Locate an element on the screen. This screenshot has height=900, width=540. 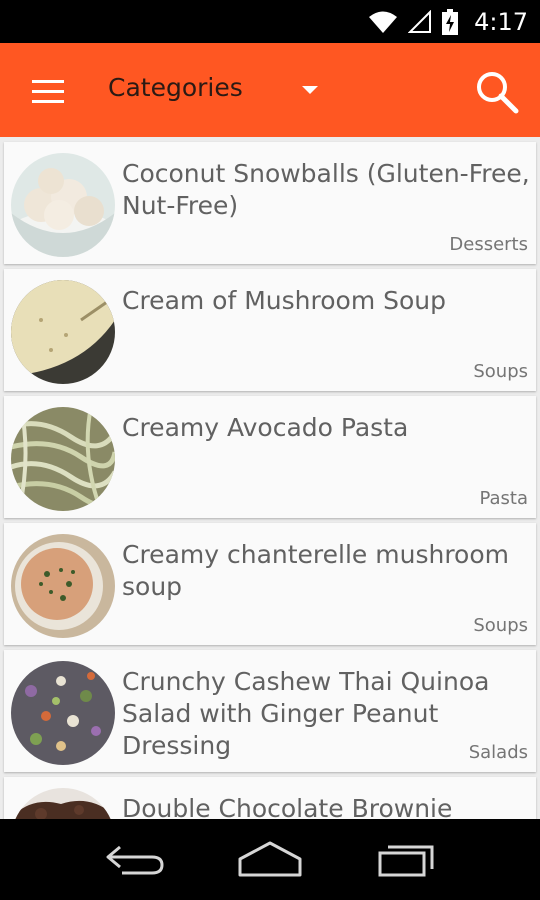
recipe-title: Creamy Avocado Pasta is located at coordinates (265, 427).